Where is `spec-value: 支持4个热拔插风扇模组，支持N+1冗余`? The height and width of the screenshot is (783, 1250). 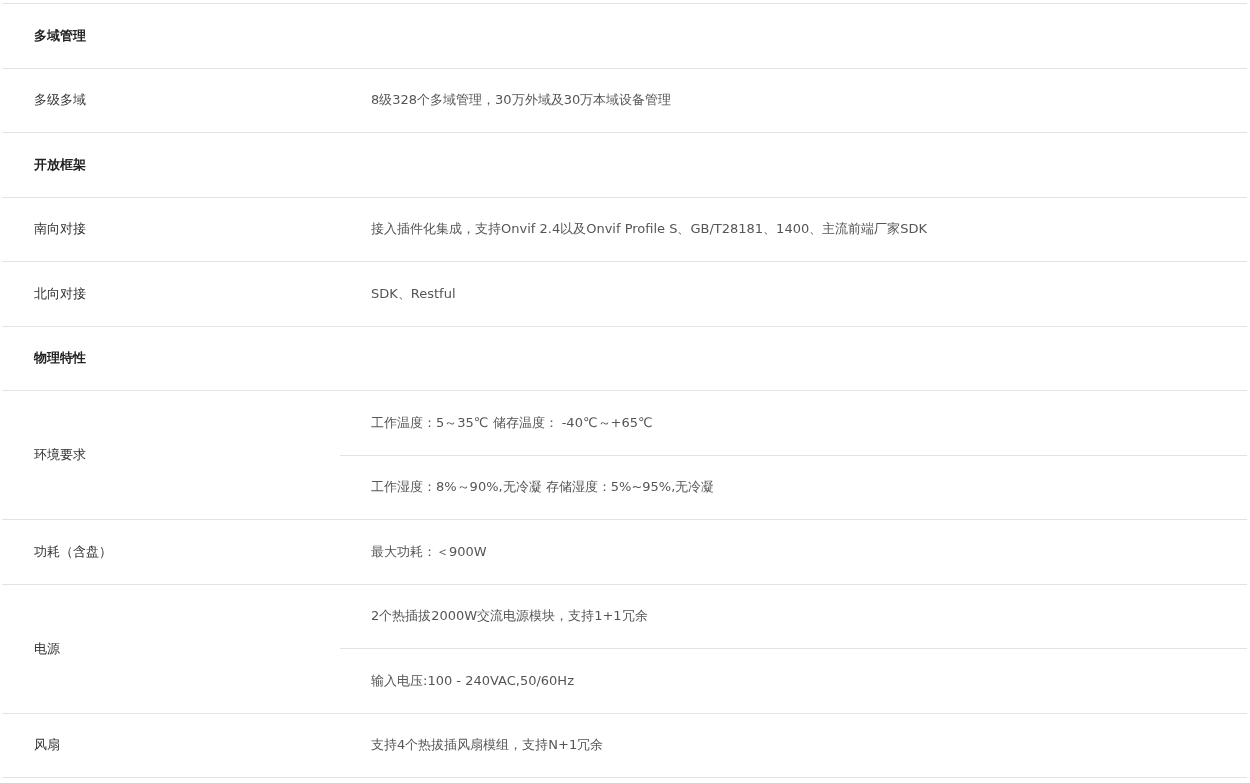
spec-value: 支持4个热拔插风扇模组，支持N+1冗余 is located at coordinates (487, 745).